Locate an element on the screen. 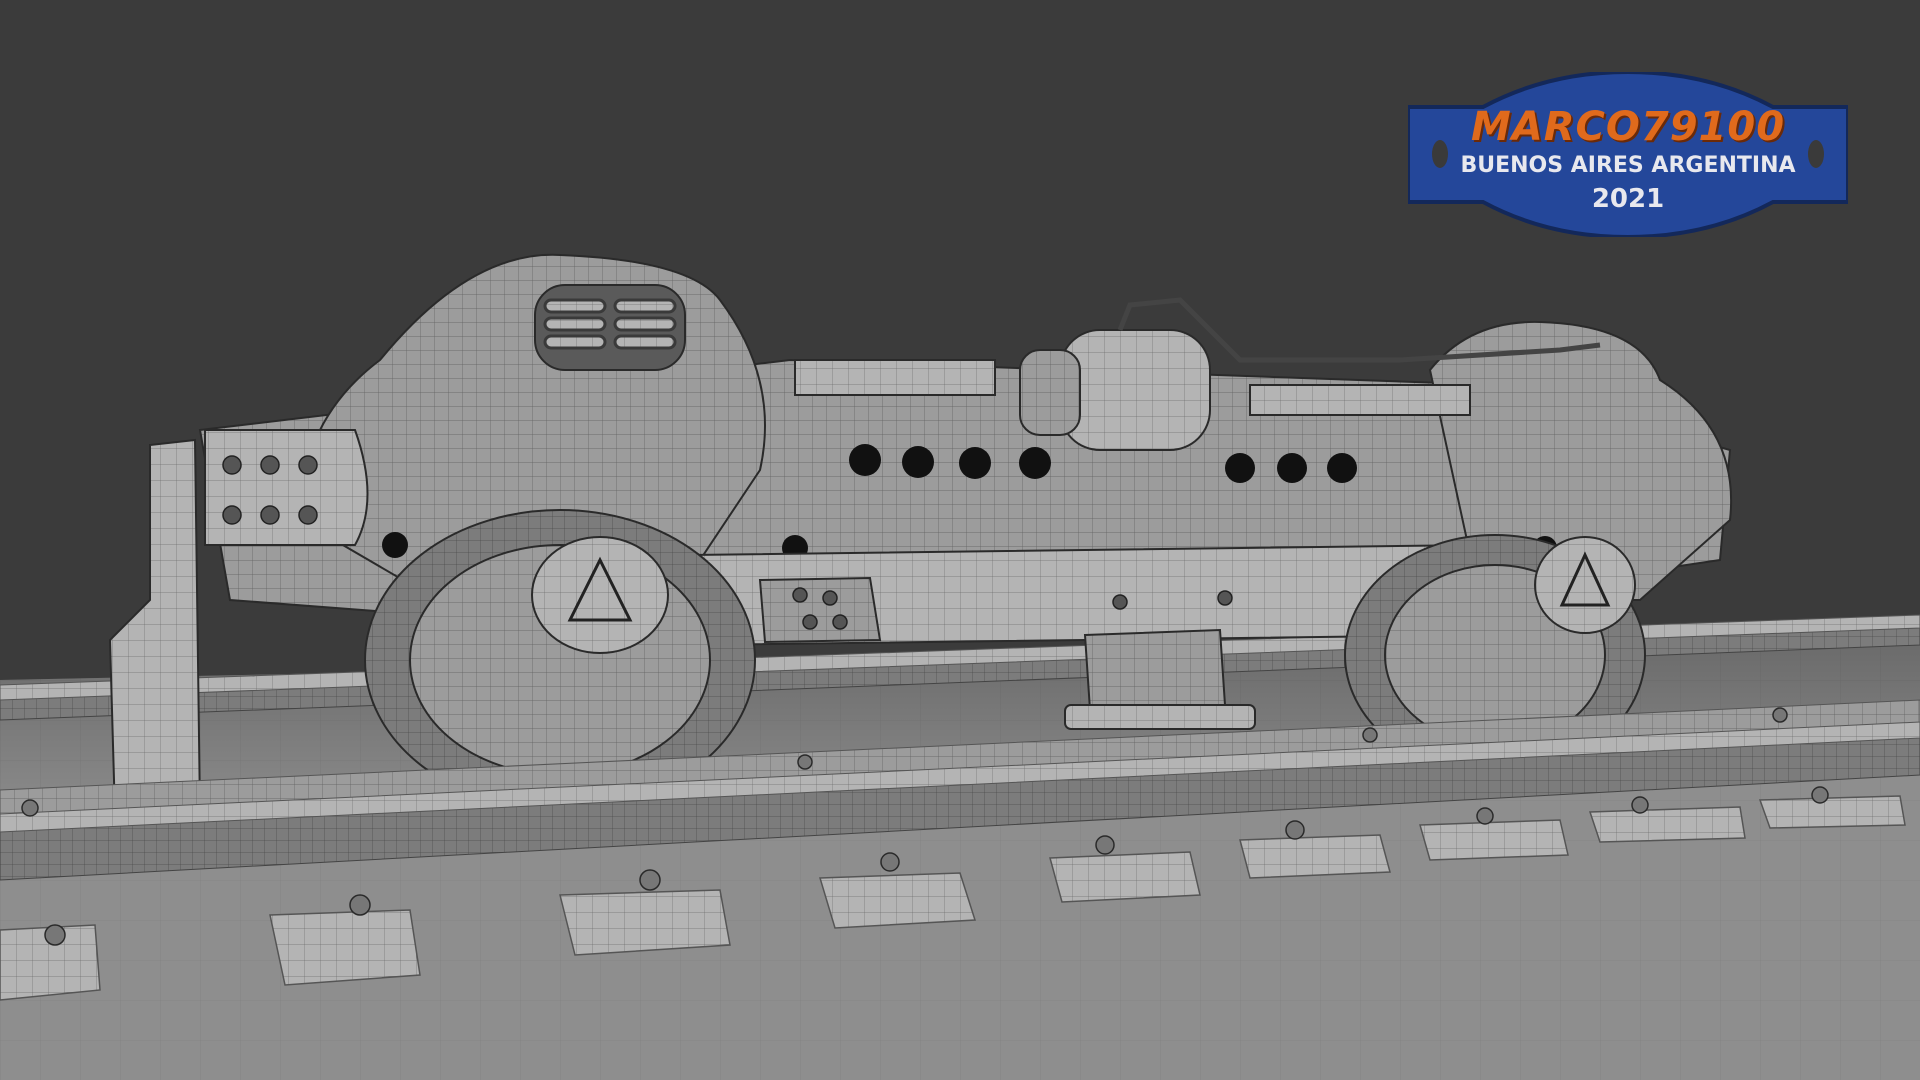 The height and width of the screenshot is (1080, 1920). badge-year: 2021 is located at coordinates (1628, 199).